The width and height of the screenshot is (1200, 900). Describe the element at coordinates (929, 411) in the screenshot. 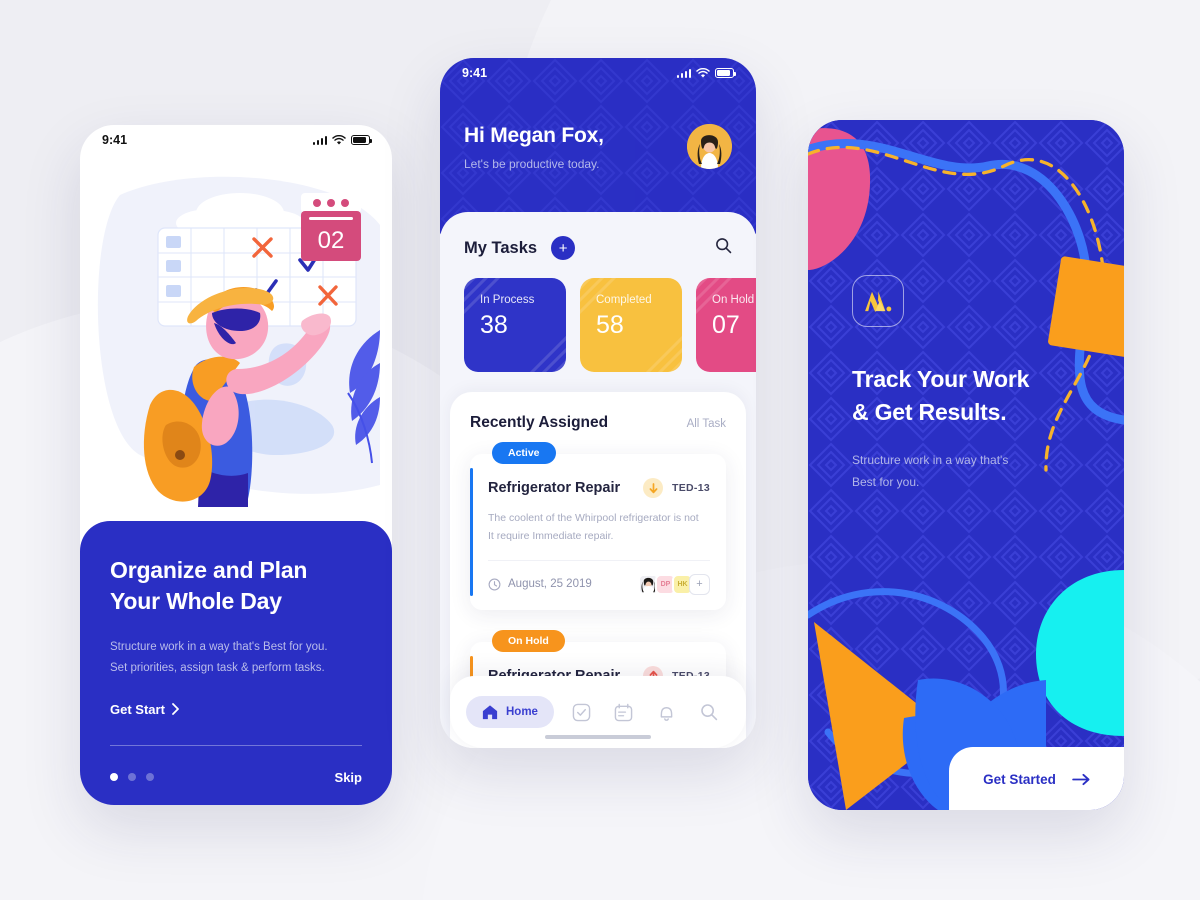

I see `splash-title-line-2: & Get Results.` at that location.